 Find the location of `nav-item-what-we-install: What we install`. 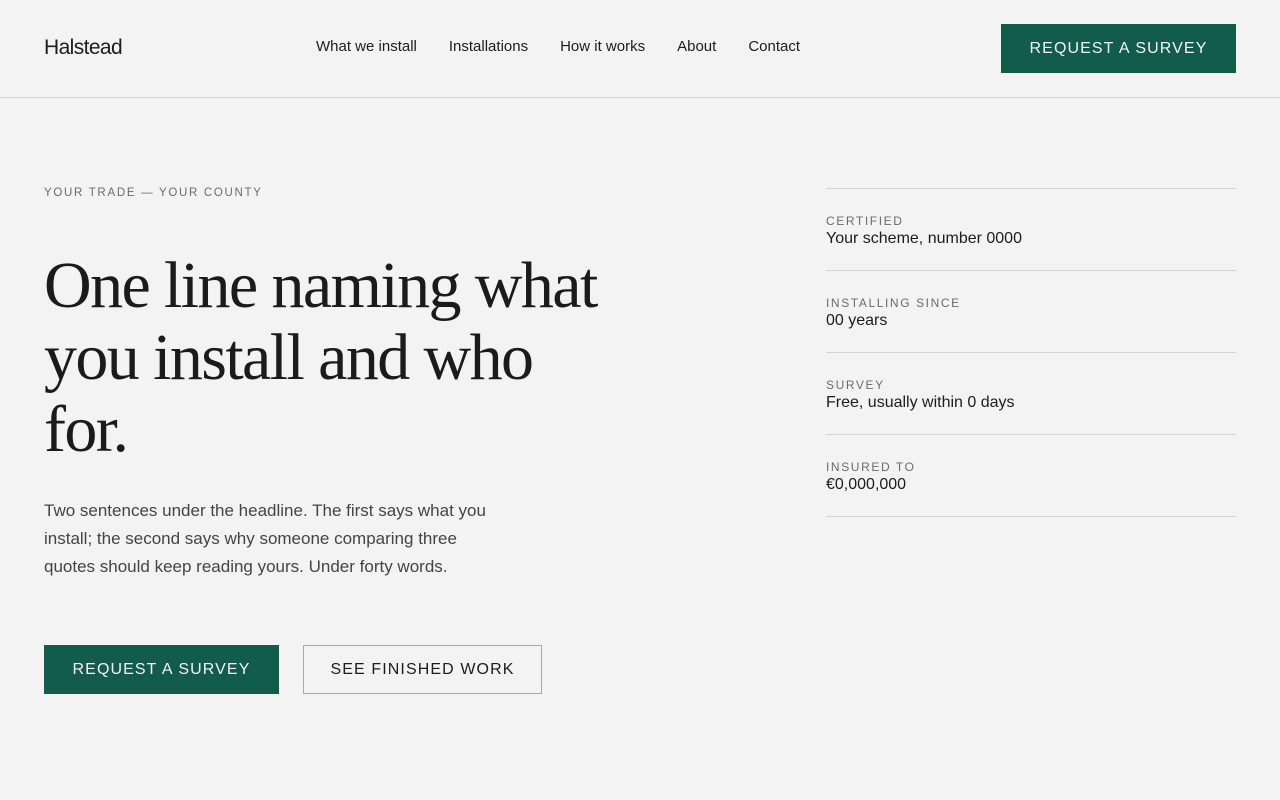

nav-item-what-we-install: What we install is located at coordinates (366, 46).